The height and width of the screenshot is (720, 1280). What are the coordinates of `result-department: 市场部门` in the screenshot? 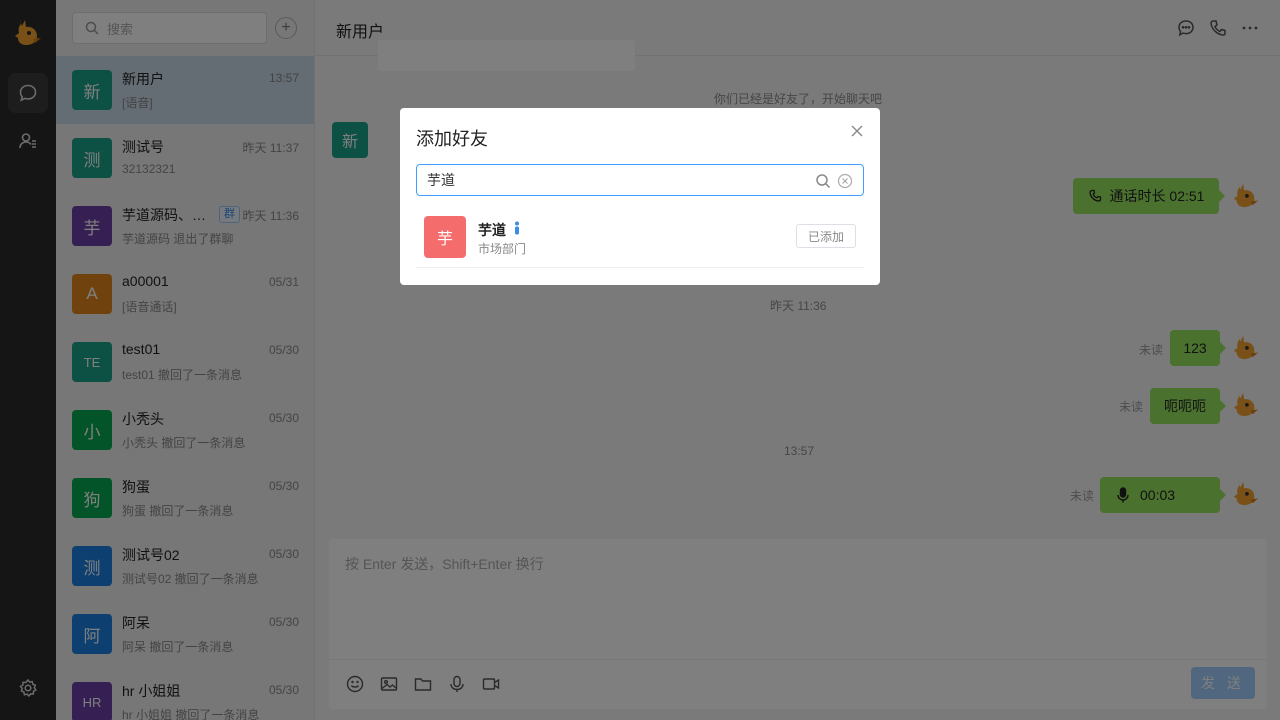 It's located at (502, 249).